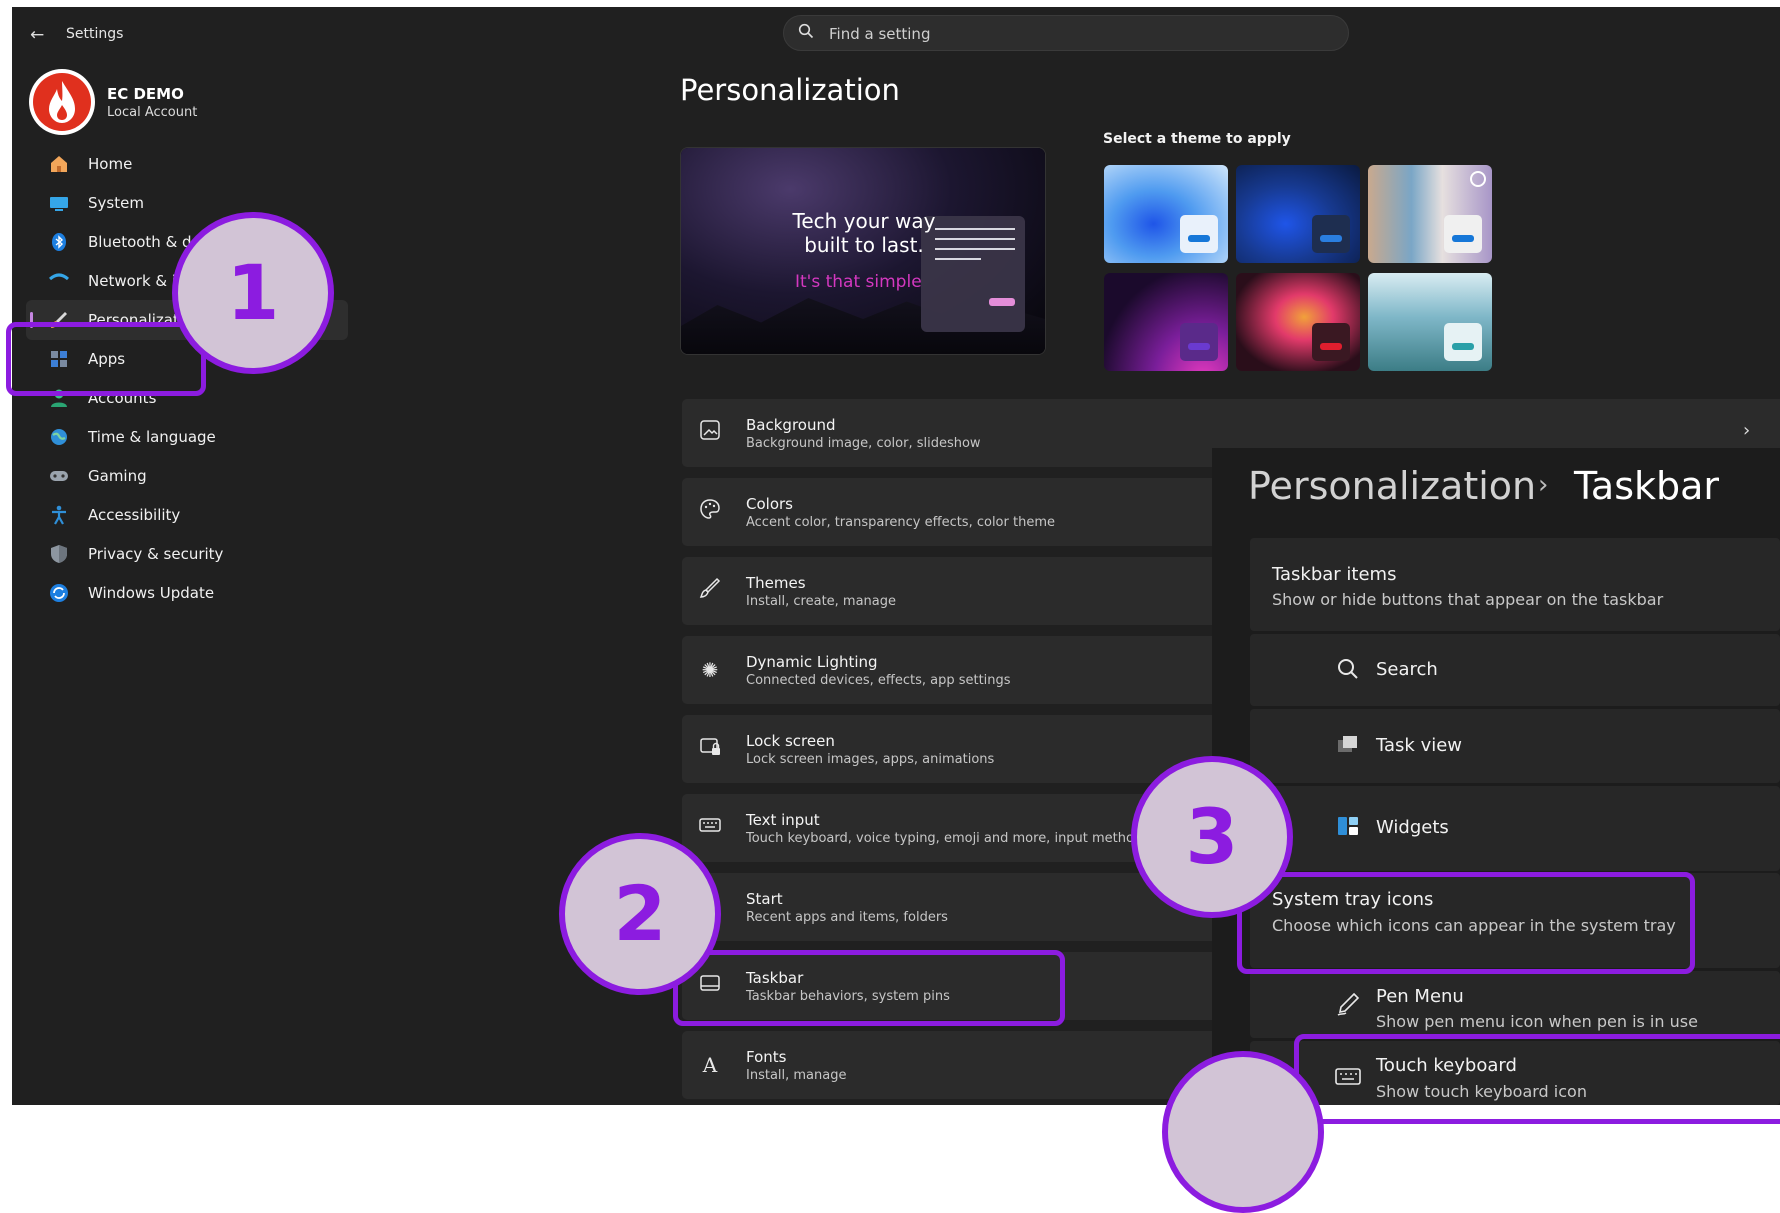 The width and height of the screenshot is (1780, 1213). Describe the element at coordinates (1647, 486) in the screenshot. I see `breadcrumb-current: Taskbar` at that location.